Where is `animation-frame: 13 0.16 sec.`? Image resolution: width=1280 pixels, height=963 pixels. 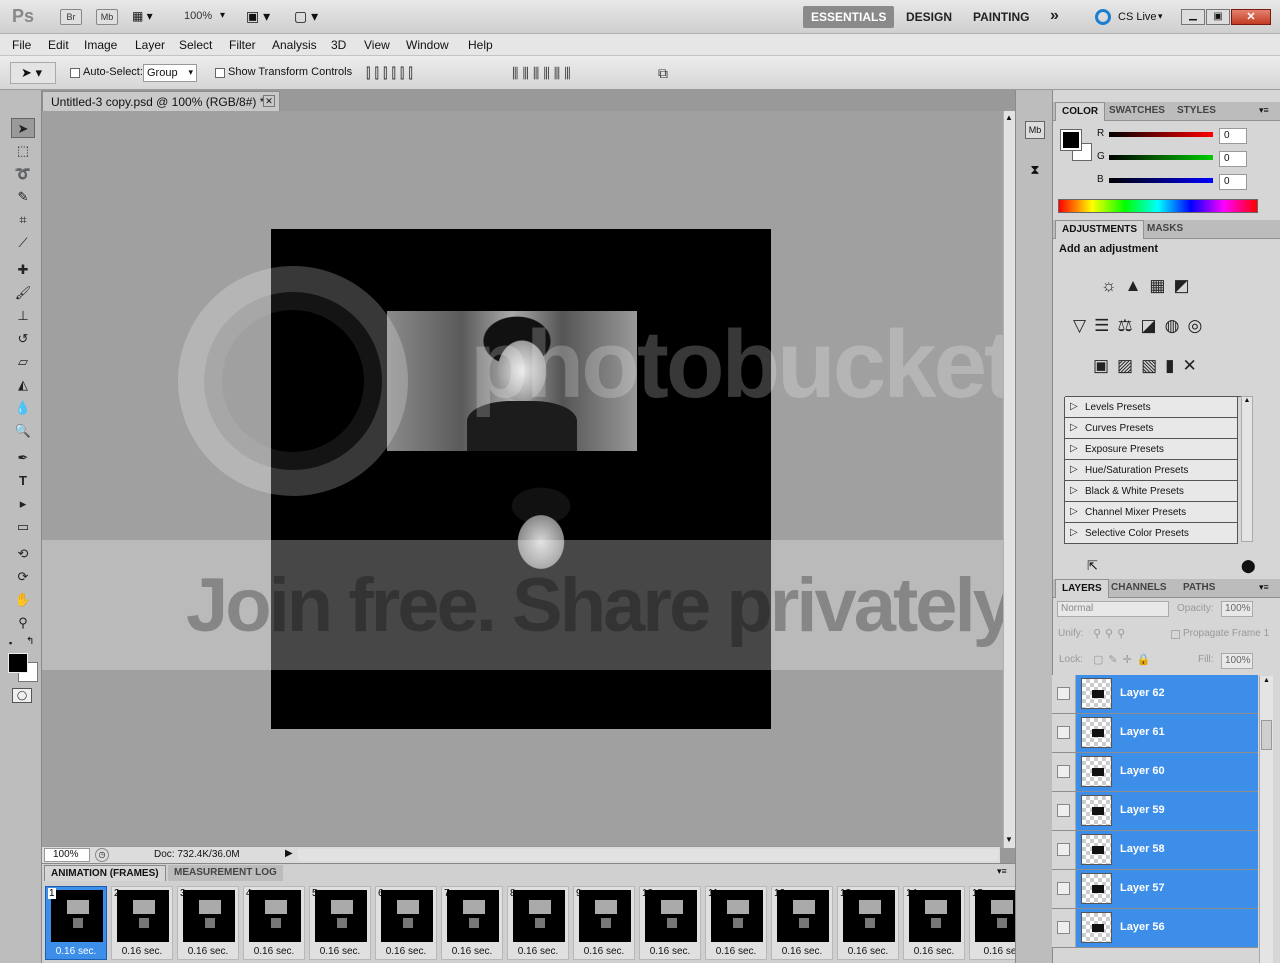 animation-frame: 13 0.16 sec. is located at coordinates (868, 923).